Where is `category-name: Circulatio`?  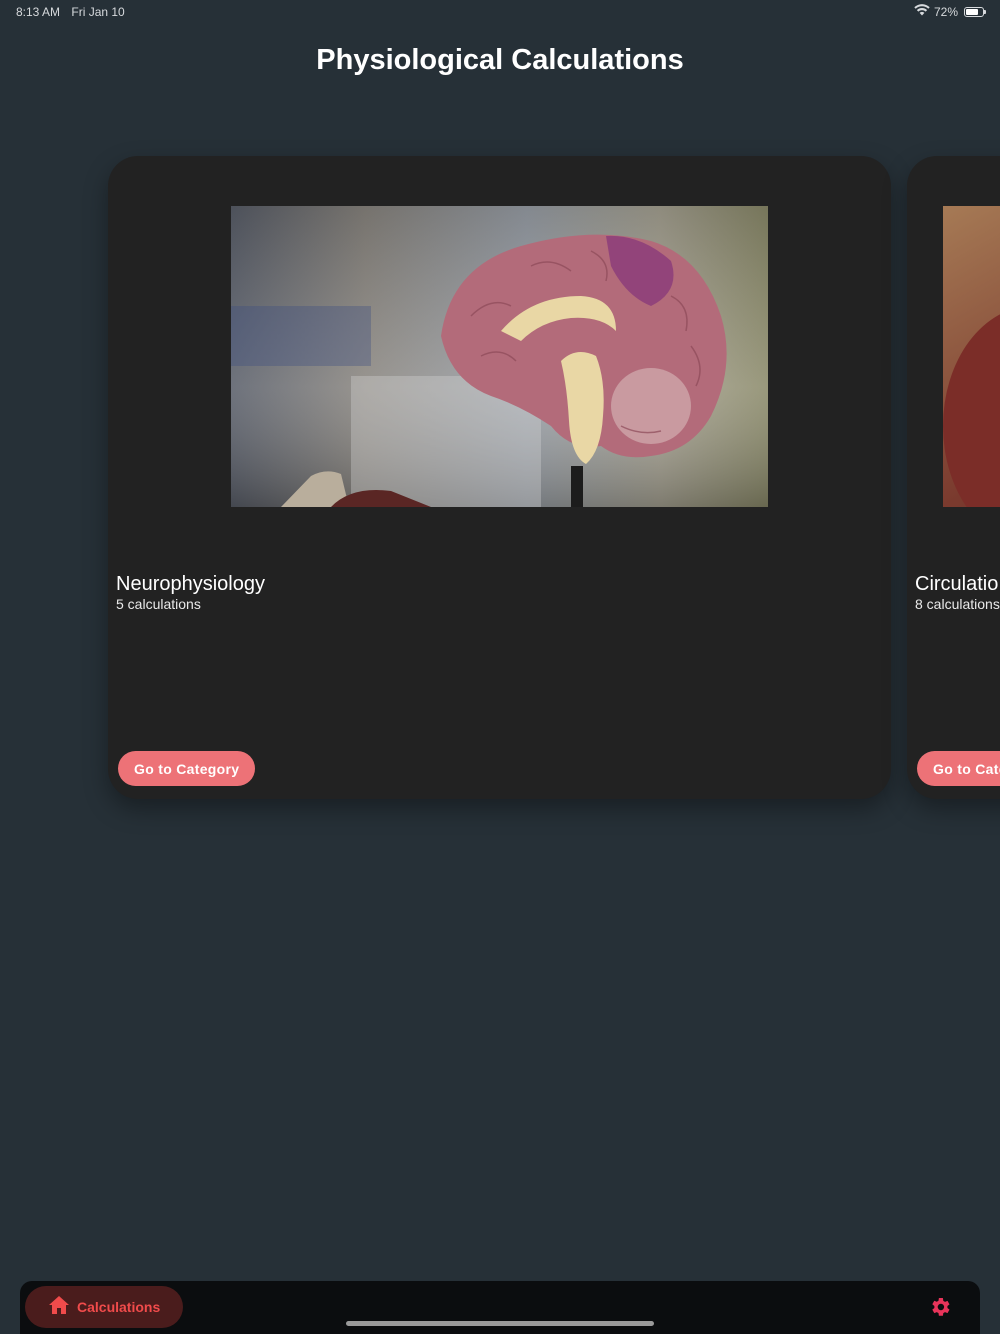 category-name: Circulatio is located at coordinates (957, 584).